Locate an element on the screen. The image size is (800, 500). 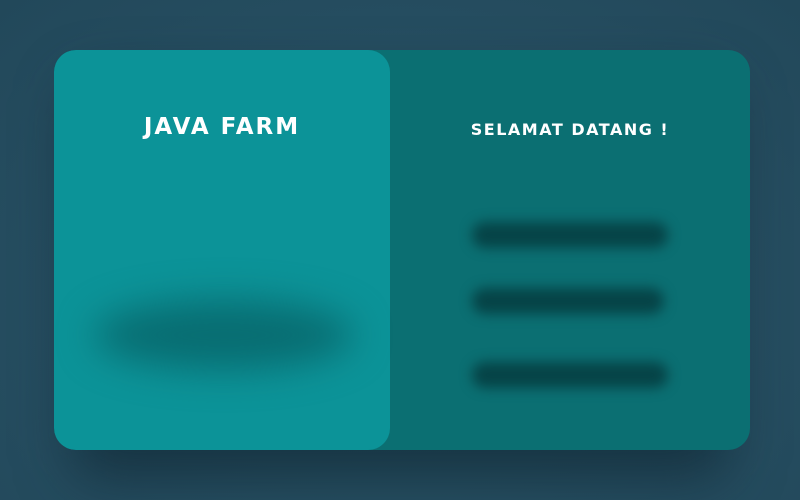
blurred-button is located at coordinates (570, 375).